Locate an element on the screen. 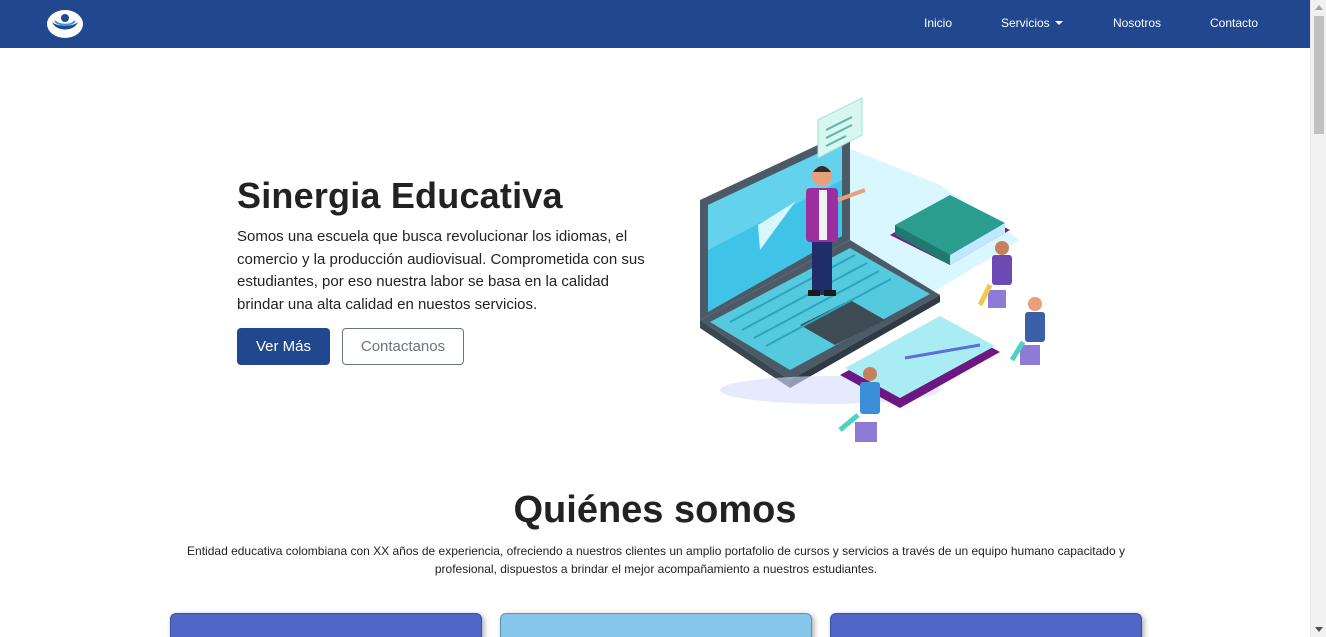 This screenshot has height=637, width=1326. scroll-up-icon is located at coordinates (1319, 7).